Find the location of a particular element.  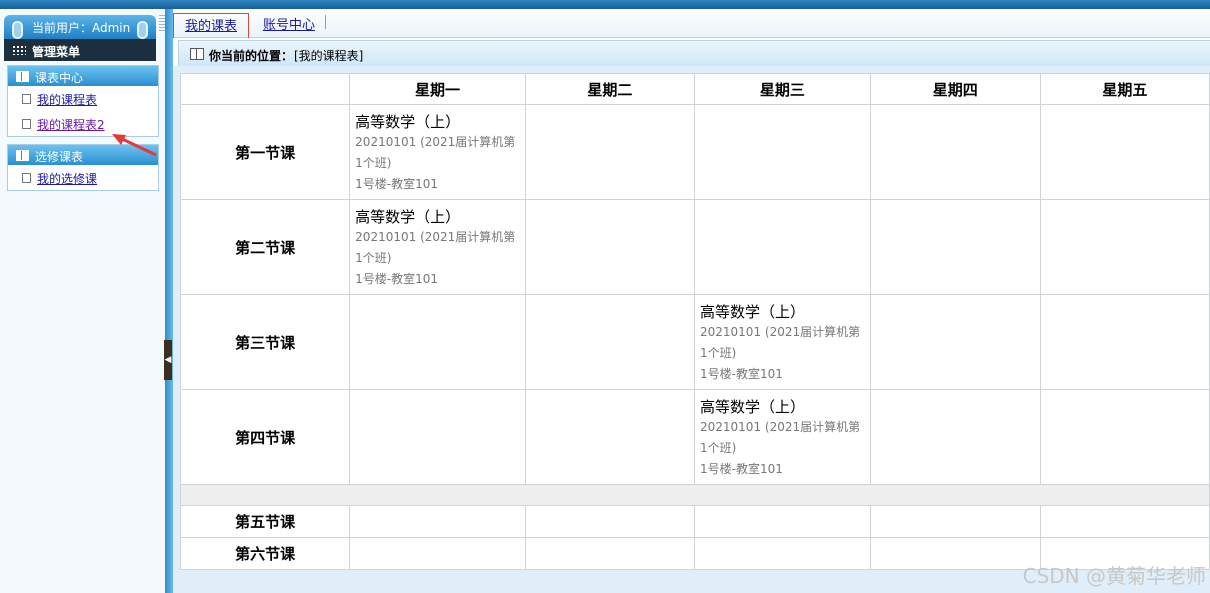

tab-my-schedule: 我的课表 is located at coordinates (211, 25).